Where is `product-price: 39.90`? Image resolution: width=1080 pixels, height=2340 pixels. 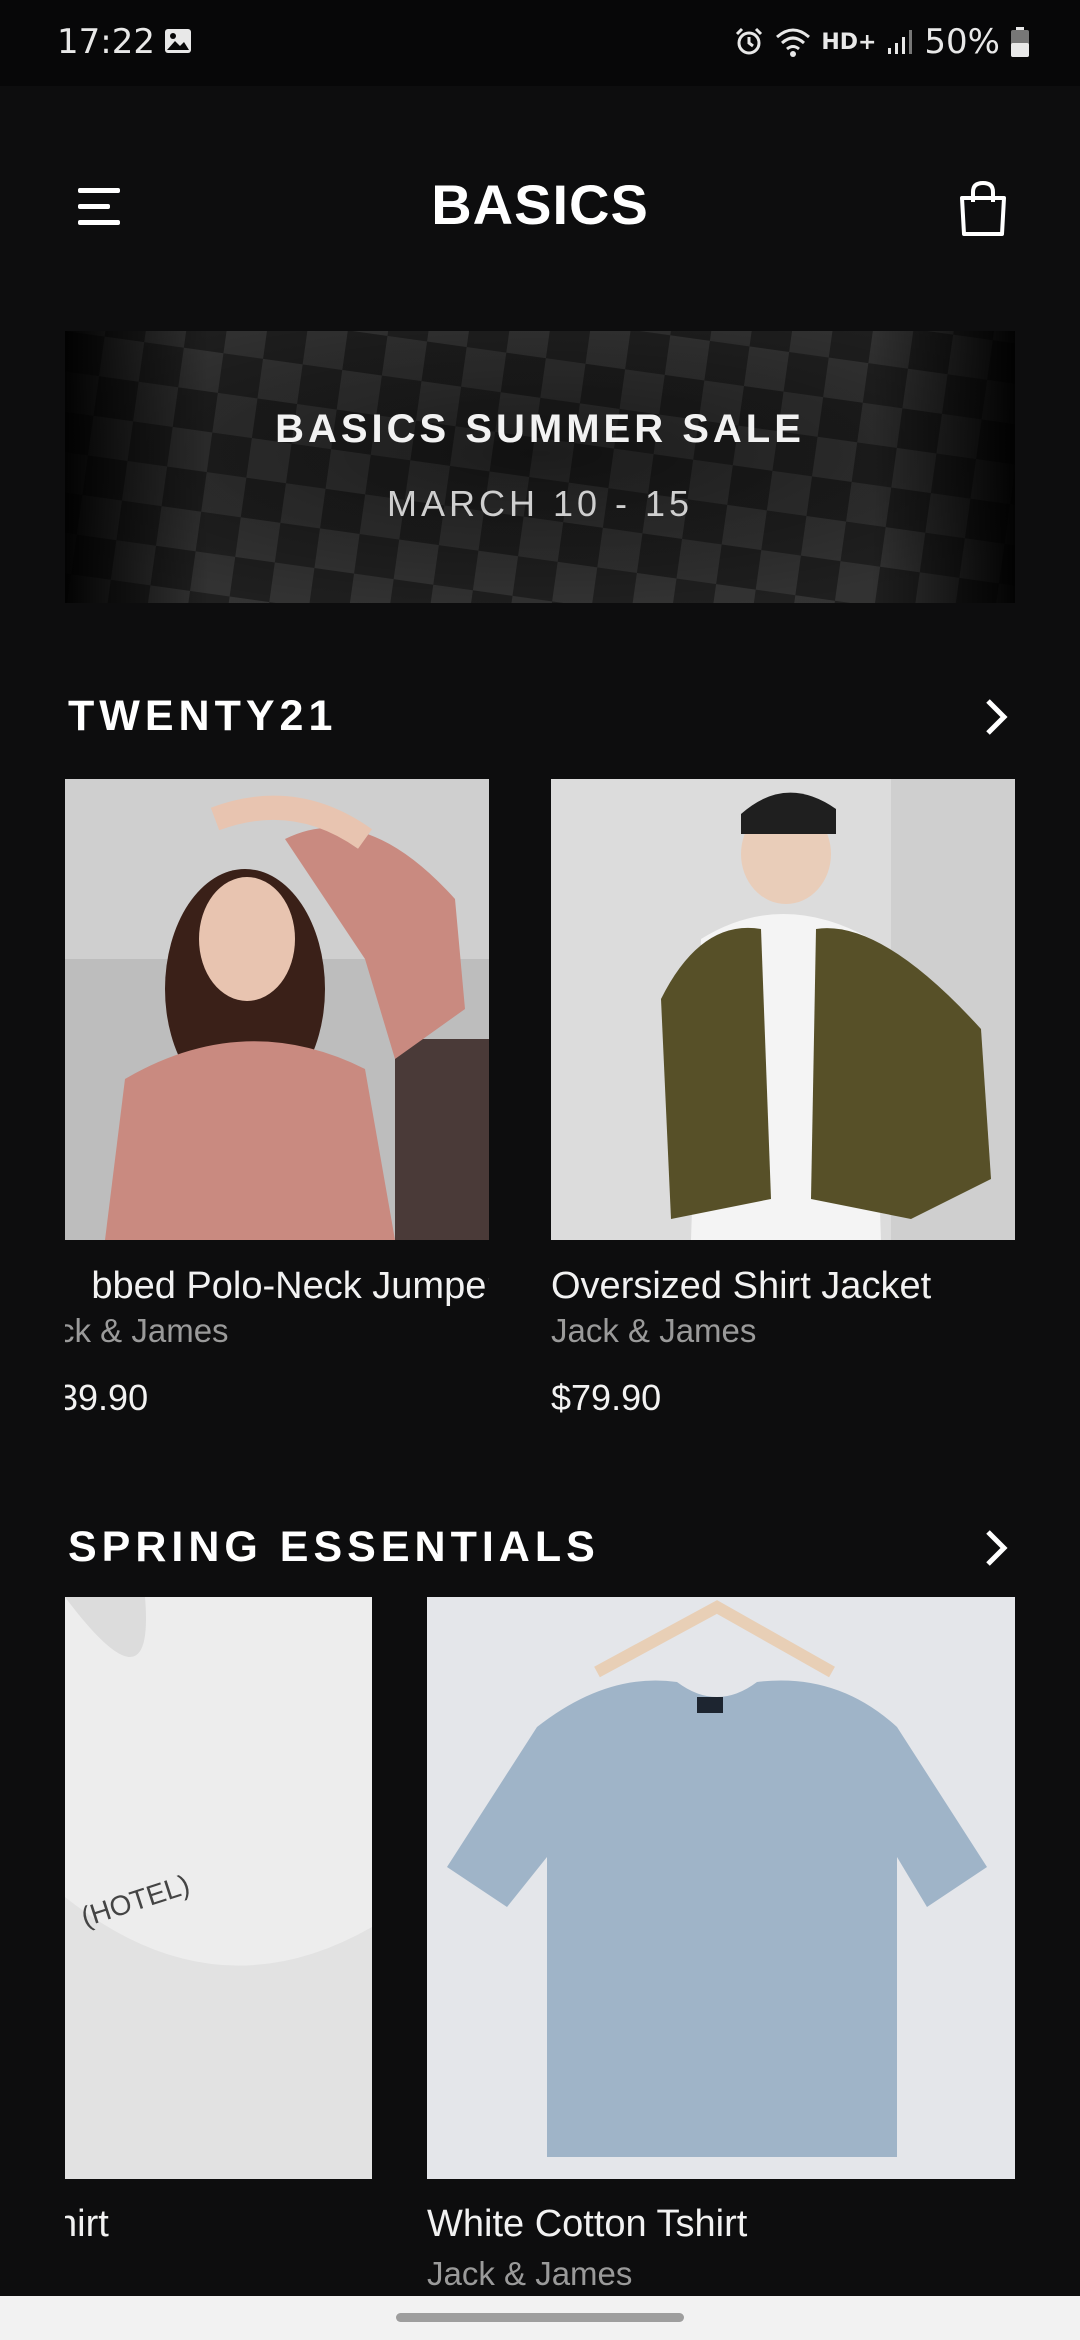 product-price: 39.90 is located at coordinates (107, 1397).